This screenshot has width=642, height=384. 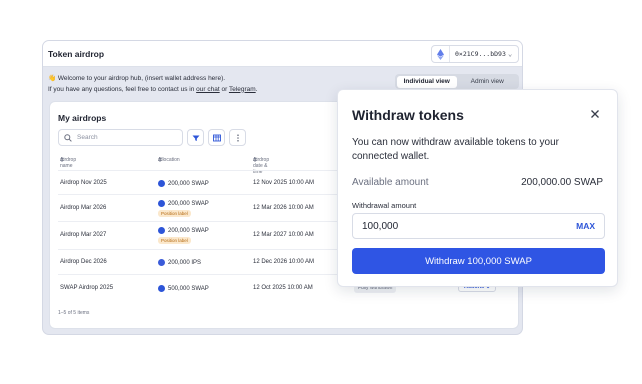 I want to click on window-title: Token airdrop, so click(x=76, y=54).